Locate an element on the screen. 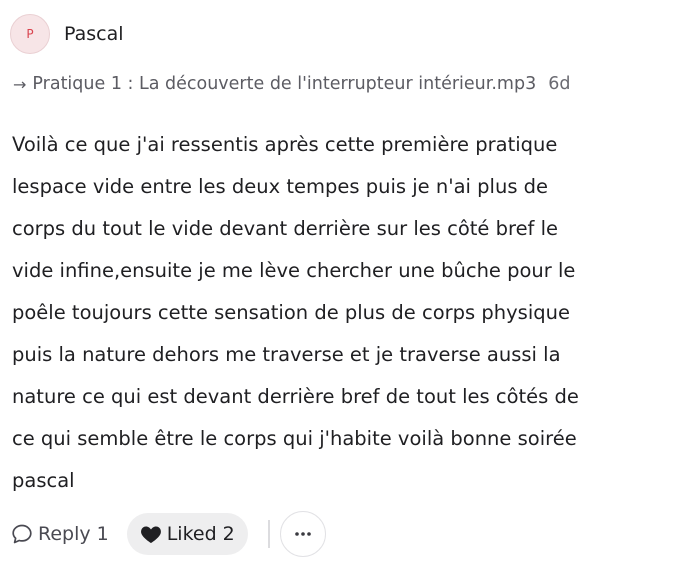 The height and width of the screenshot is (564, 684). comment-bubble-icon is located at coordinates (22, 534).